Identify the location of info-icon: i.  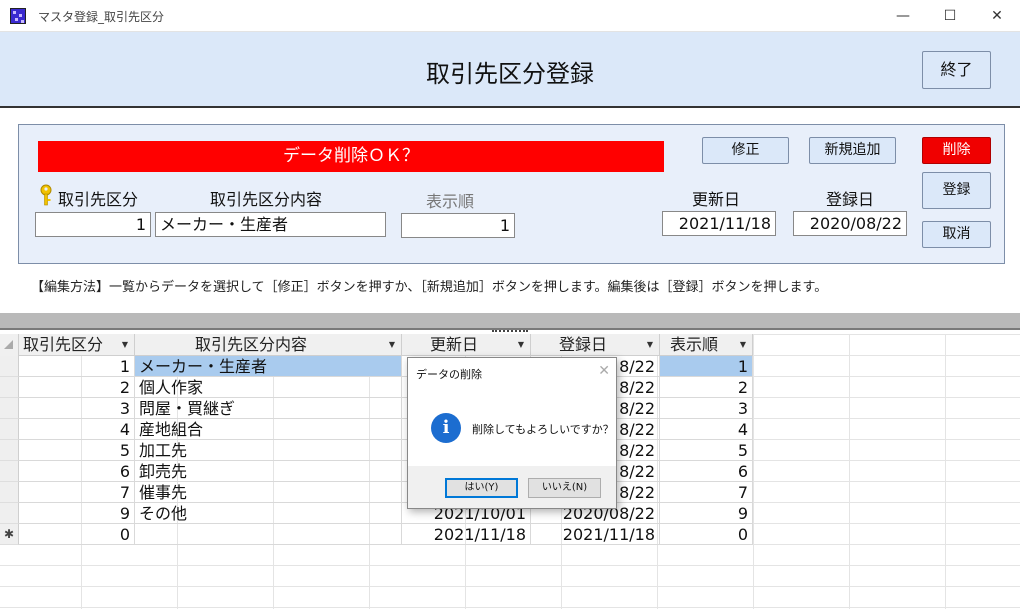
(446, 428).